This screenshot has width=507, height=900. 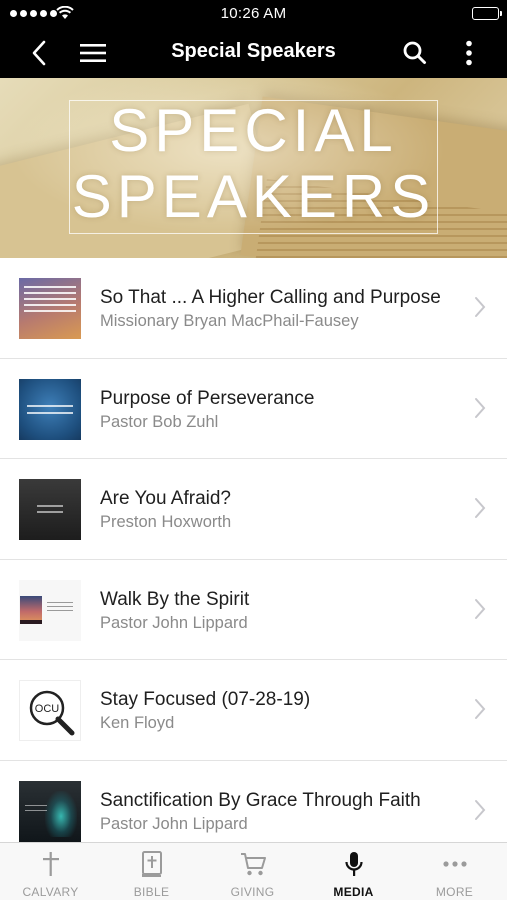 I want to click on sermon-title: So That ... A Higher Calling and Purpose, so click(x=270, y=297).